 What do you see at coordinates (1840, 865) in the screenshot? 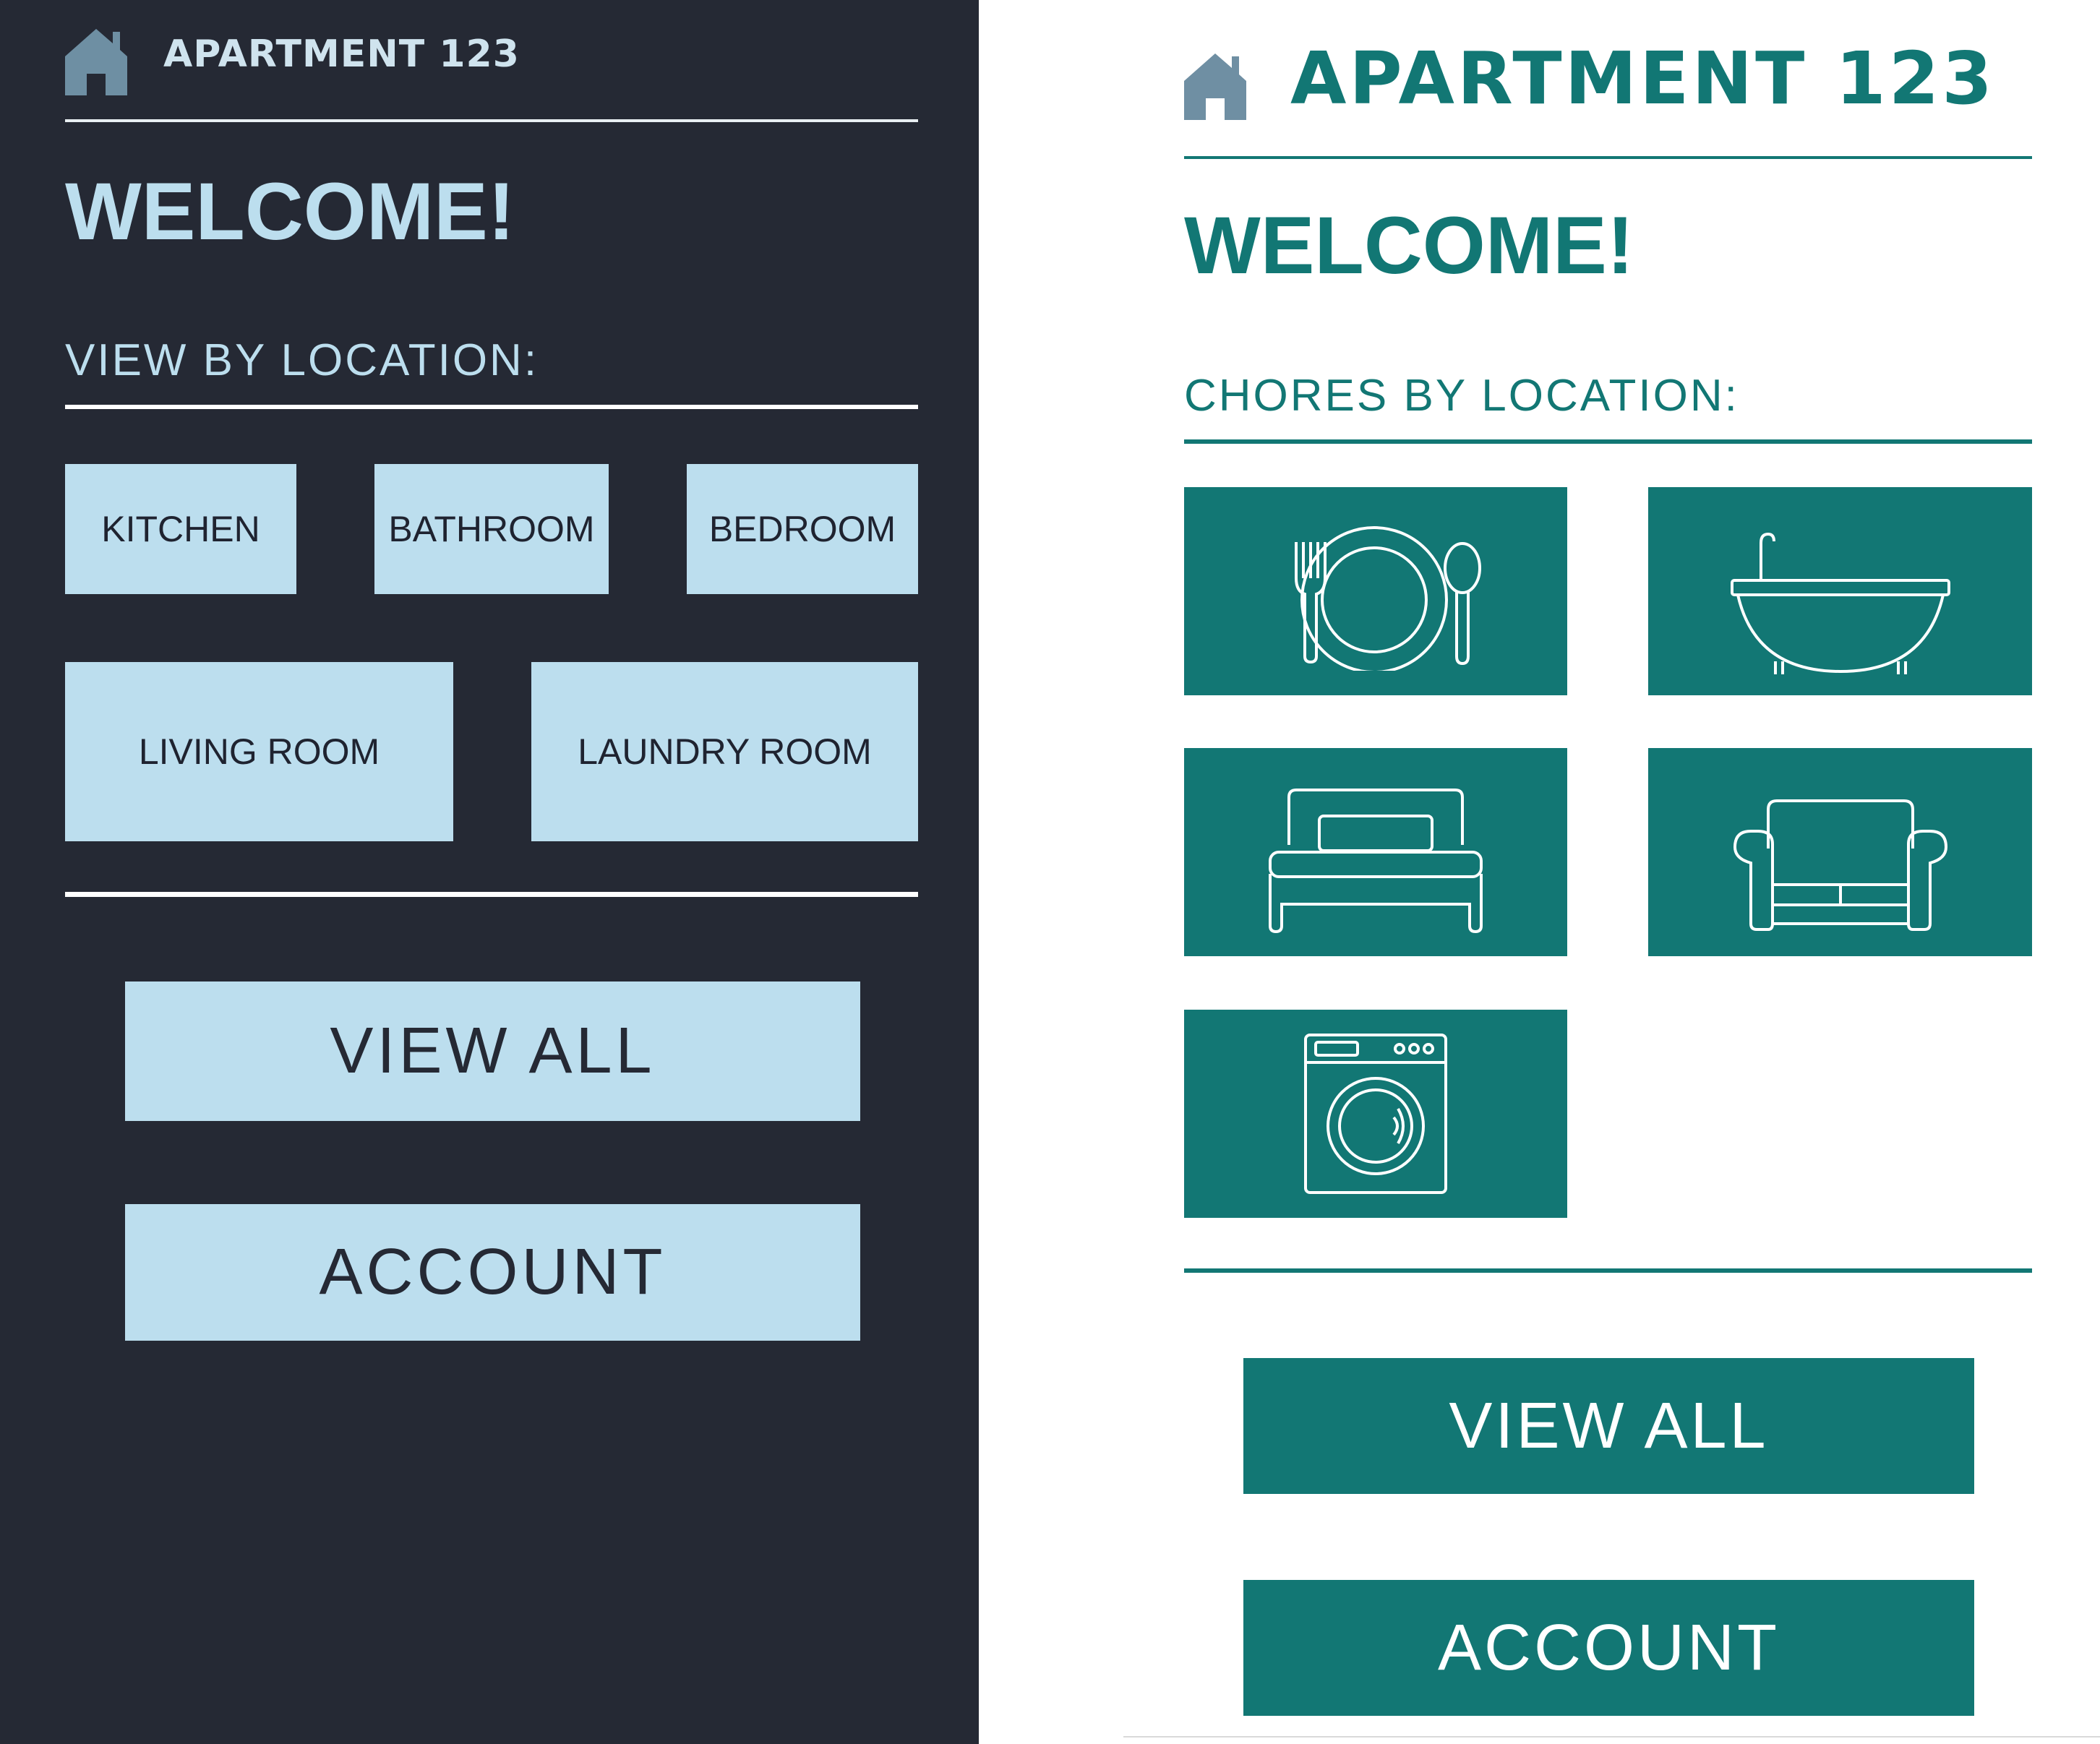
I see `armchair-icon` at bounding box center [1840, 865].